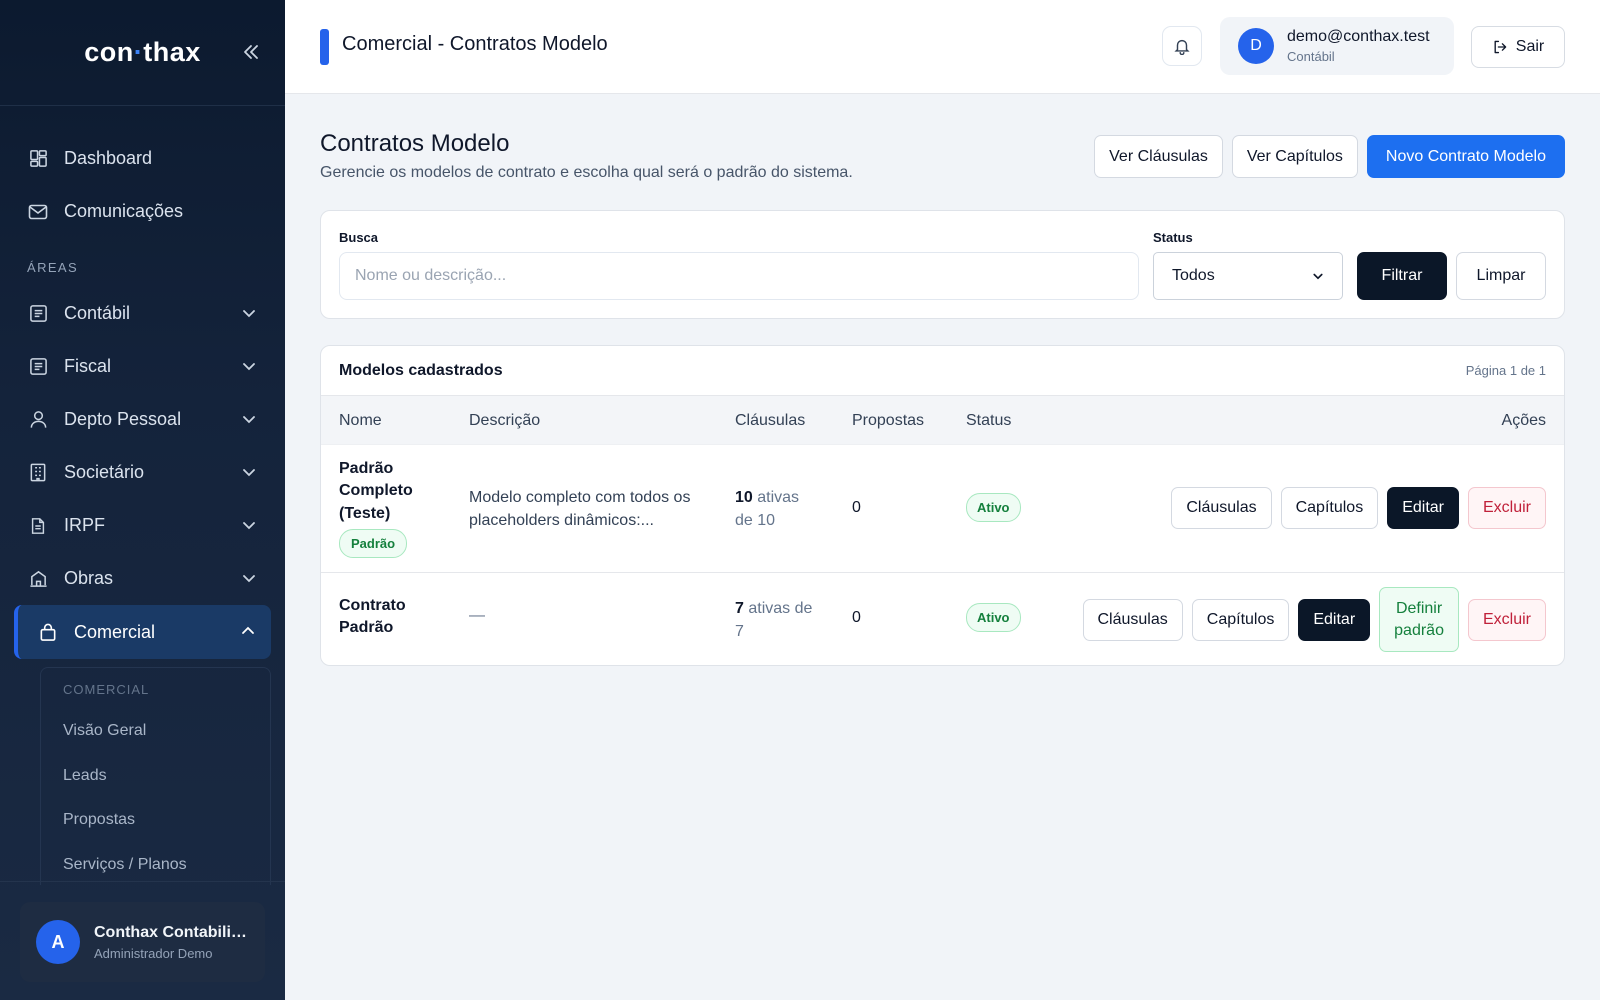 Image resolution: width=1600 pixels, height=1000 pixels. What do you see at coordinates (1193, 275) in the screenshot?
I see `status-select-value: Todos` at bounding box center [1193, 275].